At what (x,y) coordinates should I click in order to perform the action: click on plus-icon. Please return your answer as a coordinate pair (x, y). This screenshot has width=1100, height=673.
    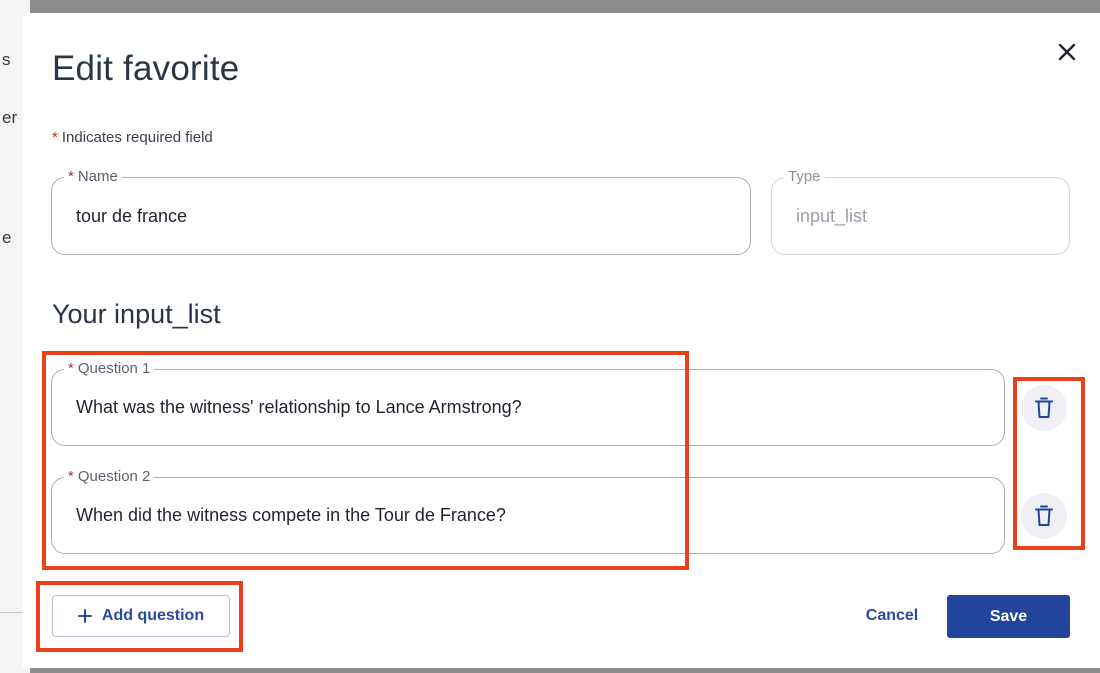
    Looking at the image, I should click on (84, 616).